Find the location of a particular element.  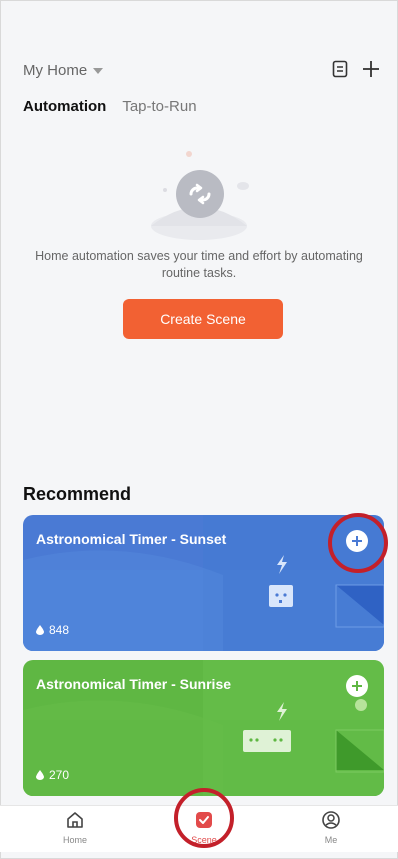

highlight-circle-scene is located at coordinates (204, 818).